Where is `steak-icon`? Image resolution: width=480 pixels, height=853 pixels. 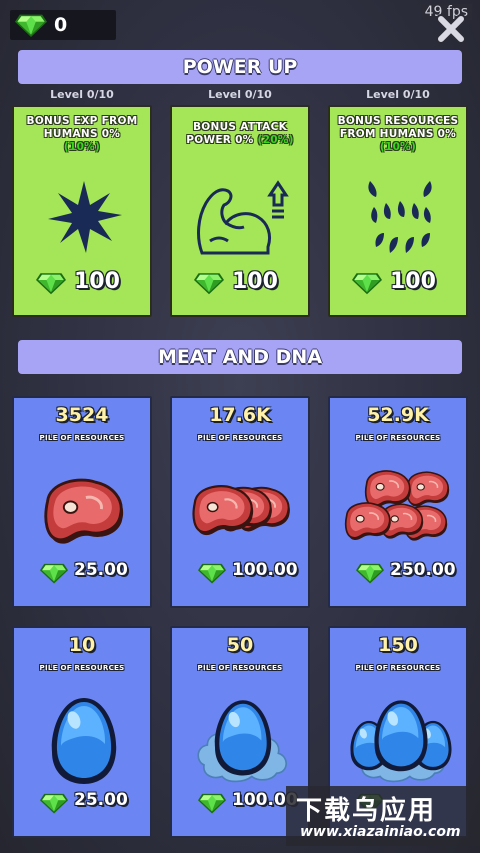
steak-icon is located at coordinates (84, 512).